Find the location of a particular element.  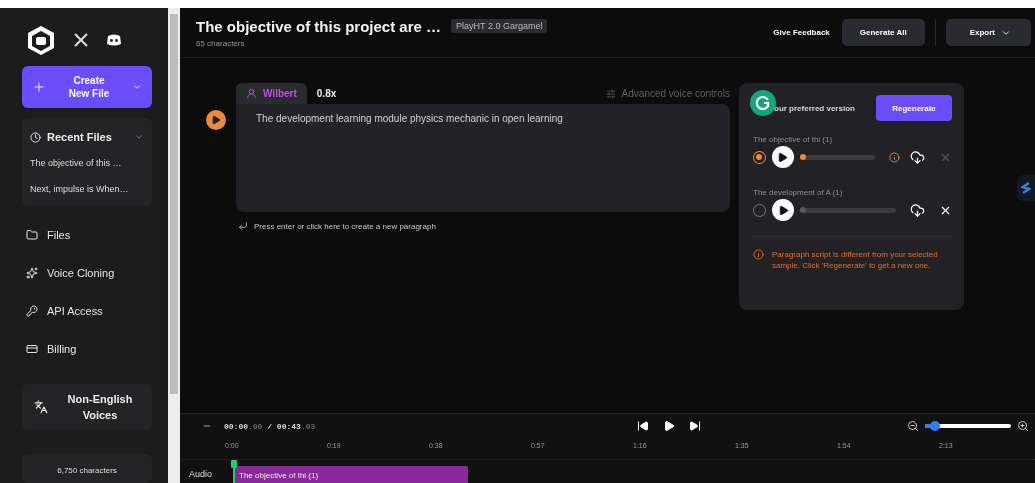

nav-item: Billing is located at coordinates (87, 349).